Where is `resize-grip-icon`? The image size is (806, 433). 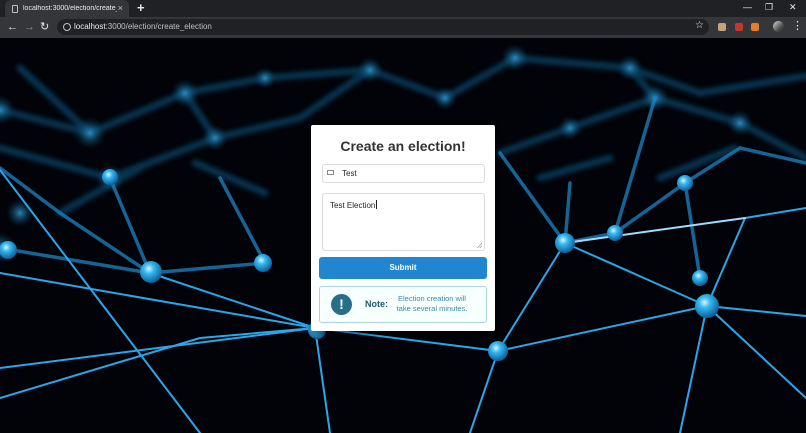 resize-grip-icon is located at coordinates (479, 245).